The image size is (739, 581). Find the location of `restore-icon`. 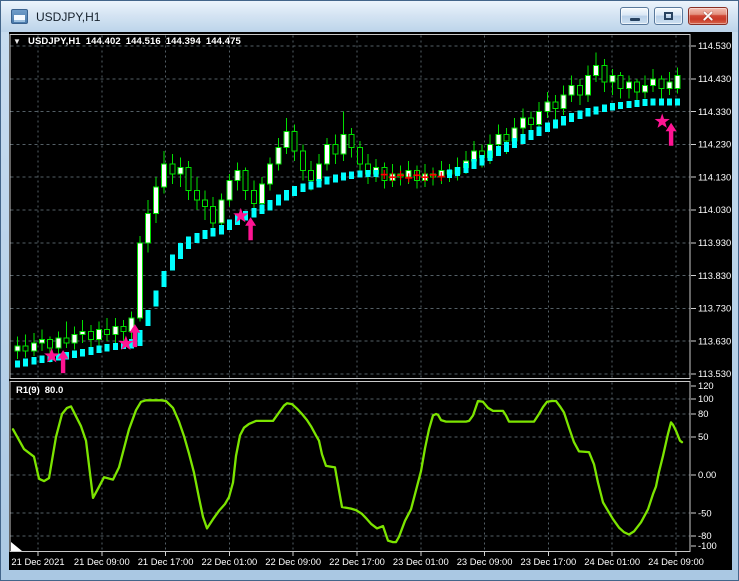

restore-icon is located at coordinates (668, 16).